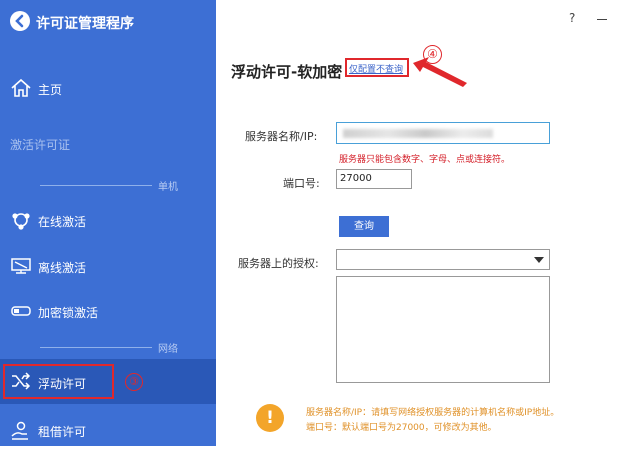 This screenshot has width=636, height=450. Describe the element at coordinates (108, 220) in the screenshot. I see `sidebar-item-online-activation: 在线激活` at that location.